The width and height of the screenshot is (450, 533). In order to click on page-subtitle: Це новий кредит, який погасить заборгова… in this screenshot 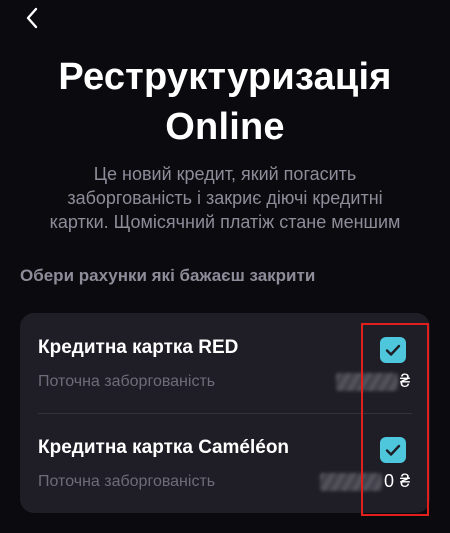, I will do `click(225, 198)`.